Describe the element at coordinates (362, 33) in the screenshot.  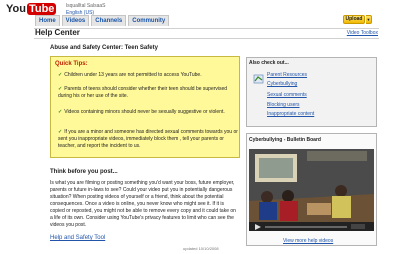
I see `video-toolbox-link: Video Toolbox` at that location.